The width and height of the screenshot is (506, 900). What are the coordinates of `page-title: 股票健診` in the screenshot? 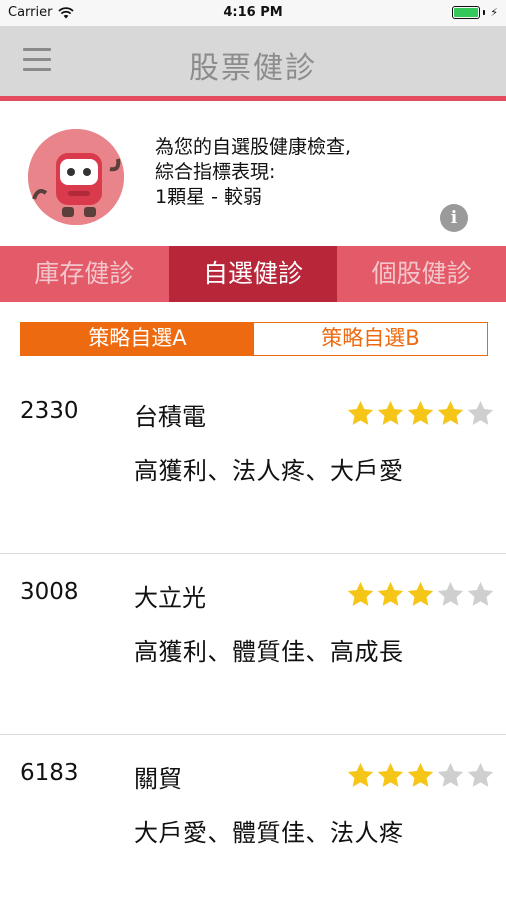 It's located at (253, 68).